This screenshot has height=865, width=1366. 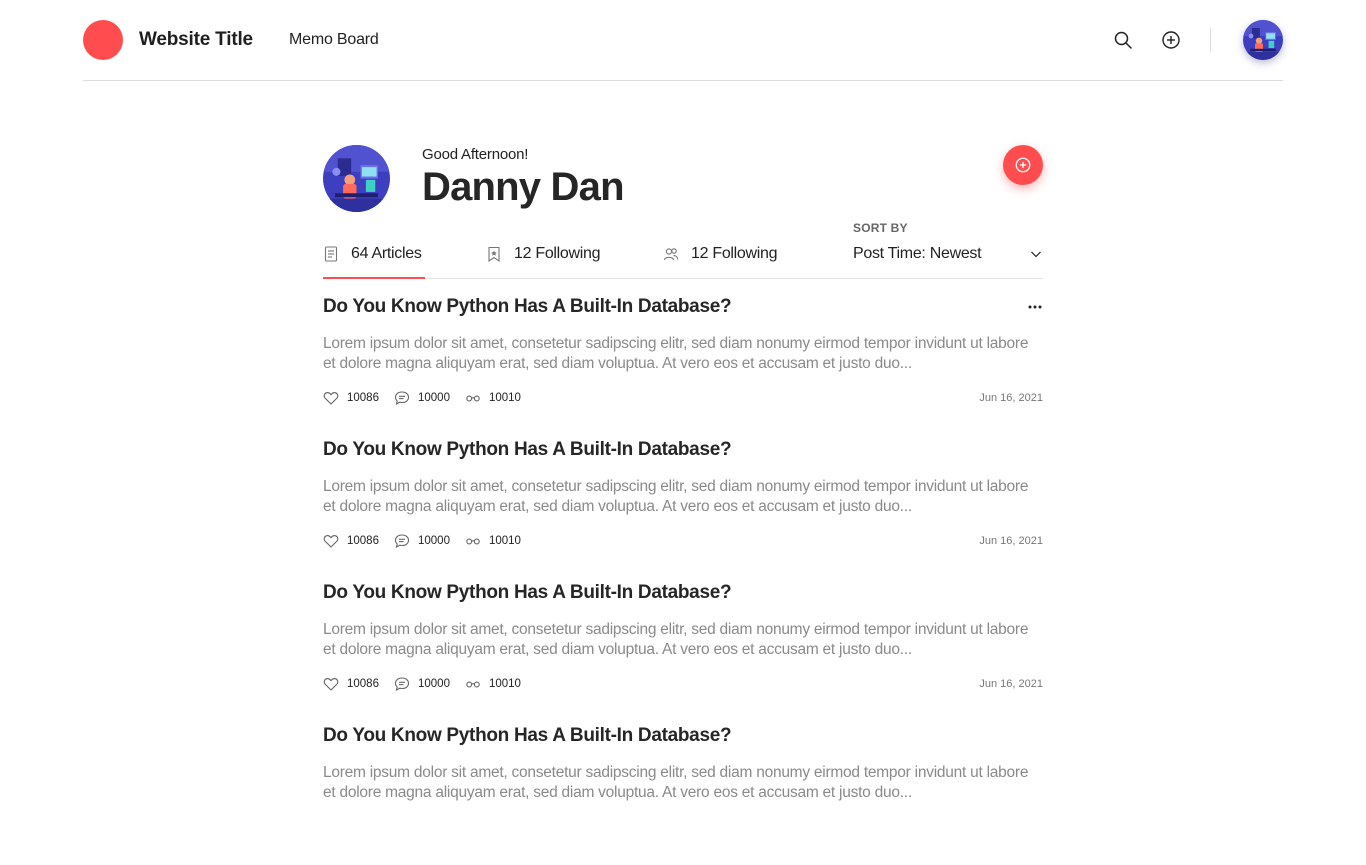 I want to click on sort-value: Post Time: Newest, so click(x=917, y=253).